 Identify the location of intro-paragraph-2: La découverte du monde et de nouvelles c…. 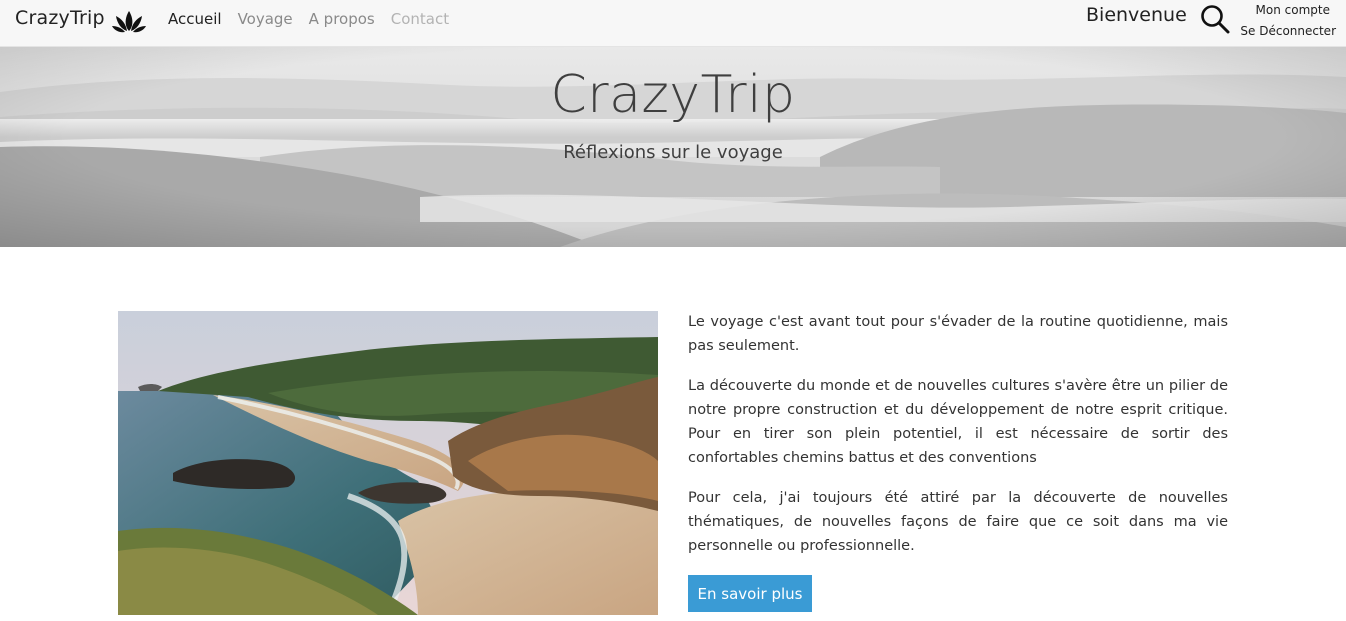
(958, 422).